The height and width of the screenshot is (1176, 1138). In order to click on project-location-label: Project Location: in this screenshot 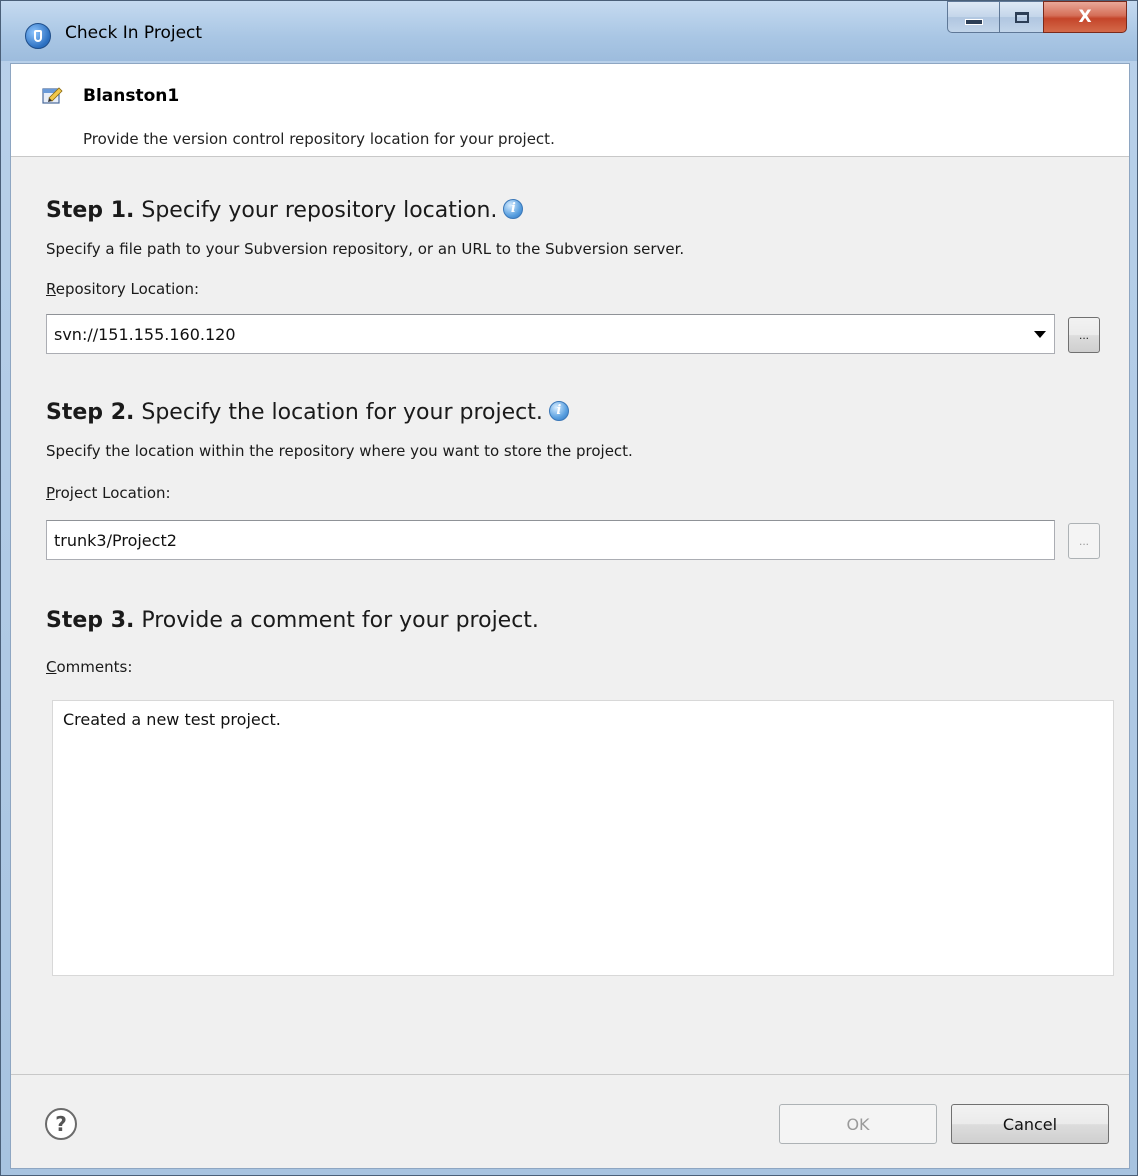, I will do `click(108, 493)`.